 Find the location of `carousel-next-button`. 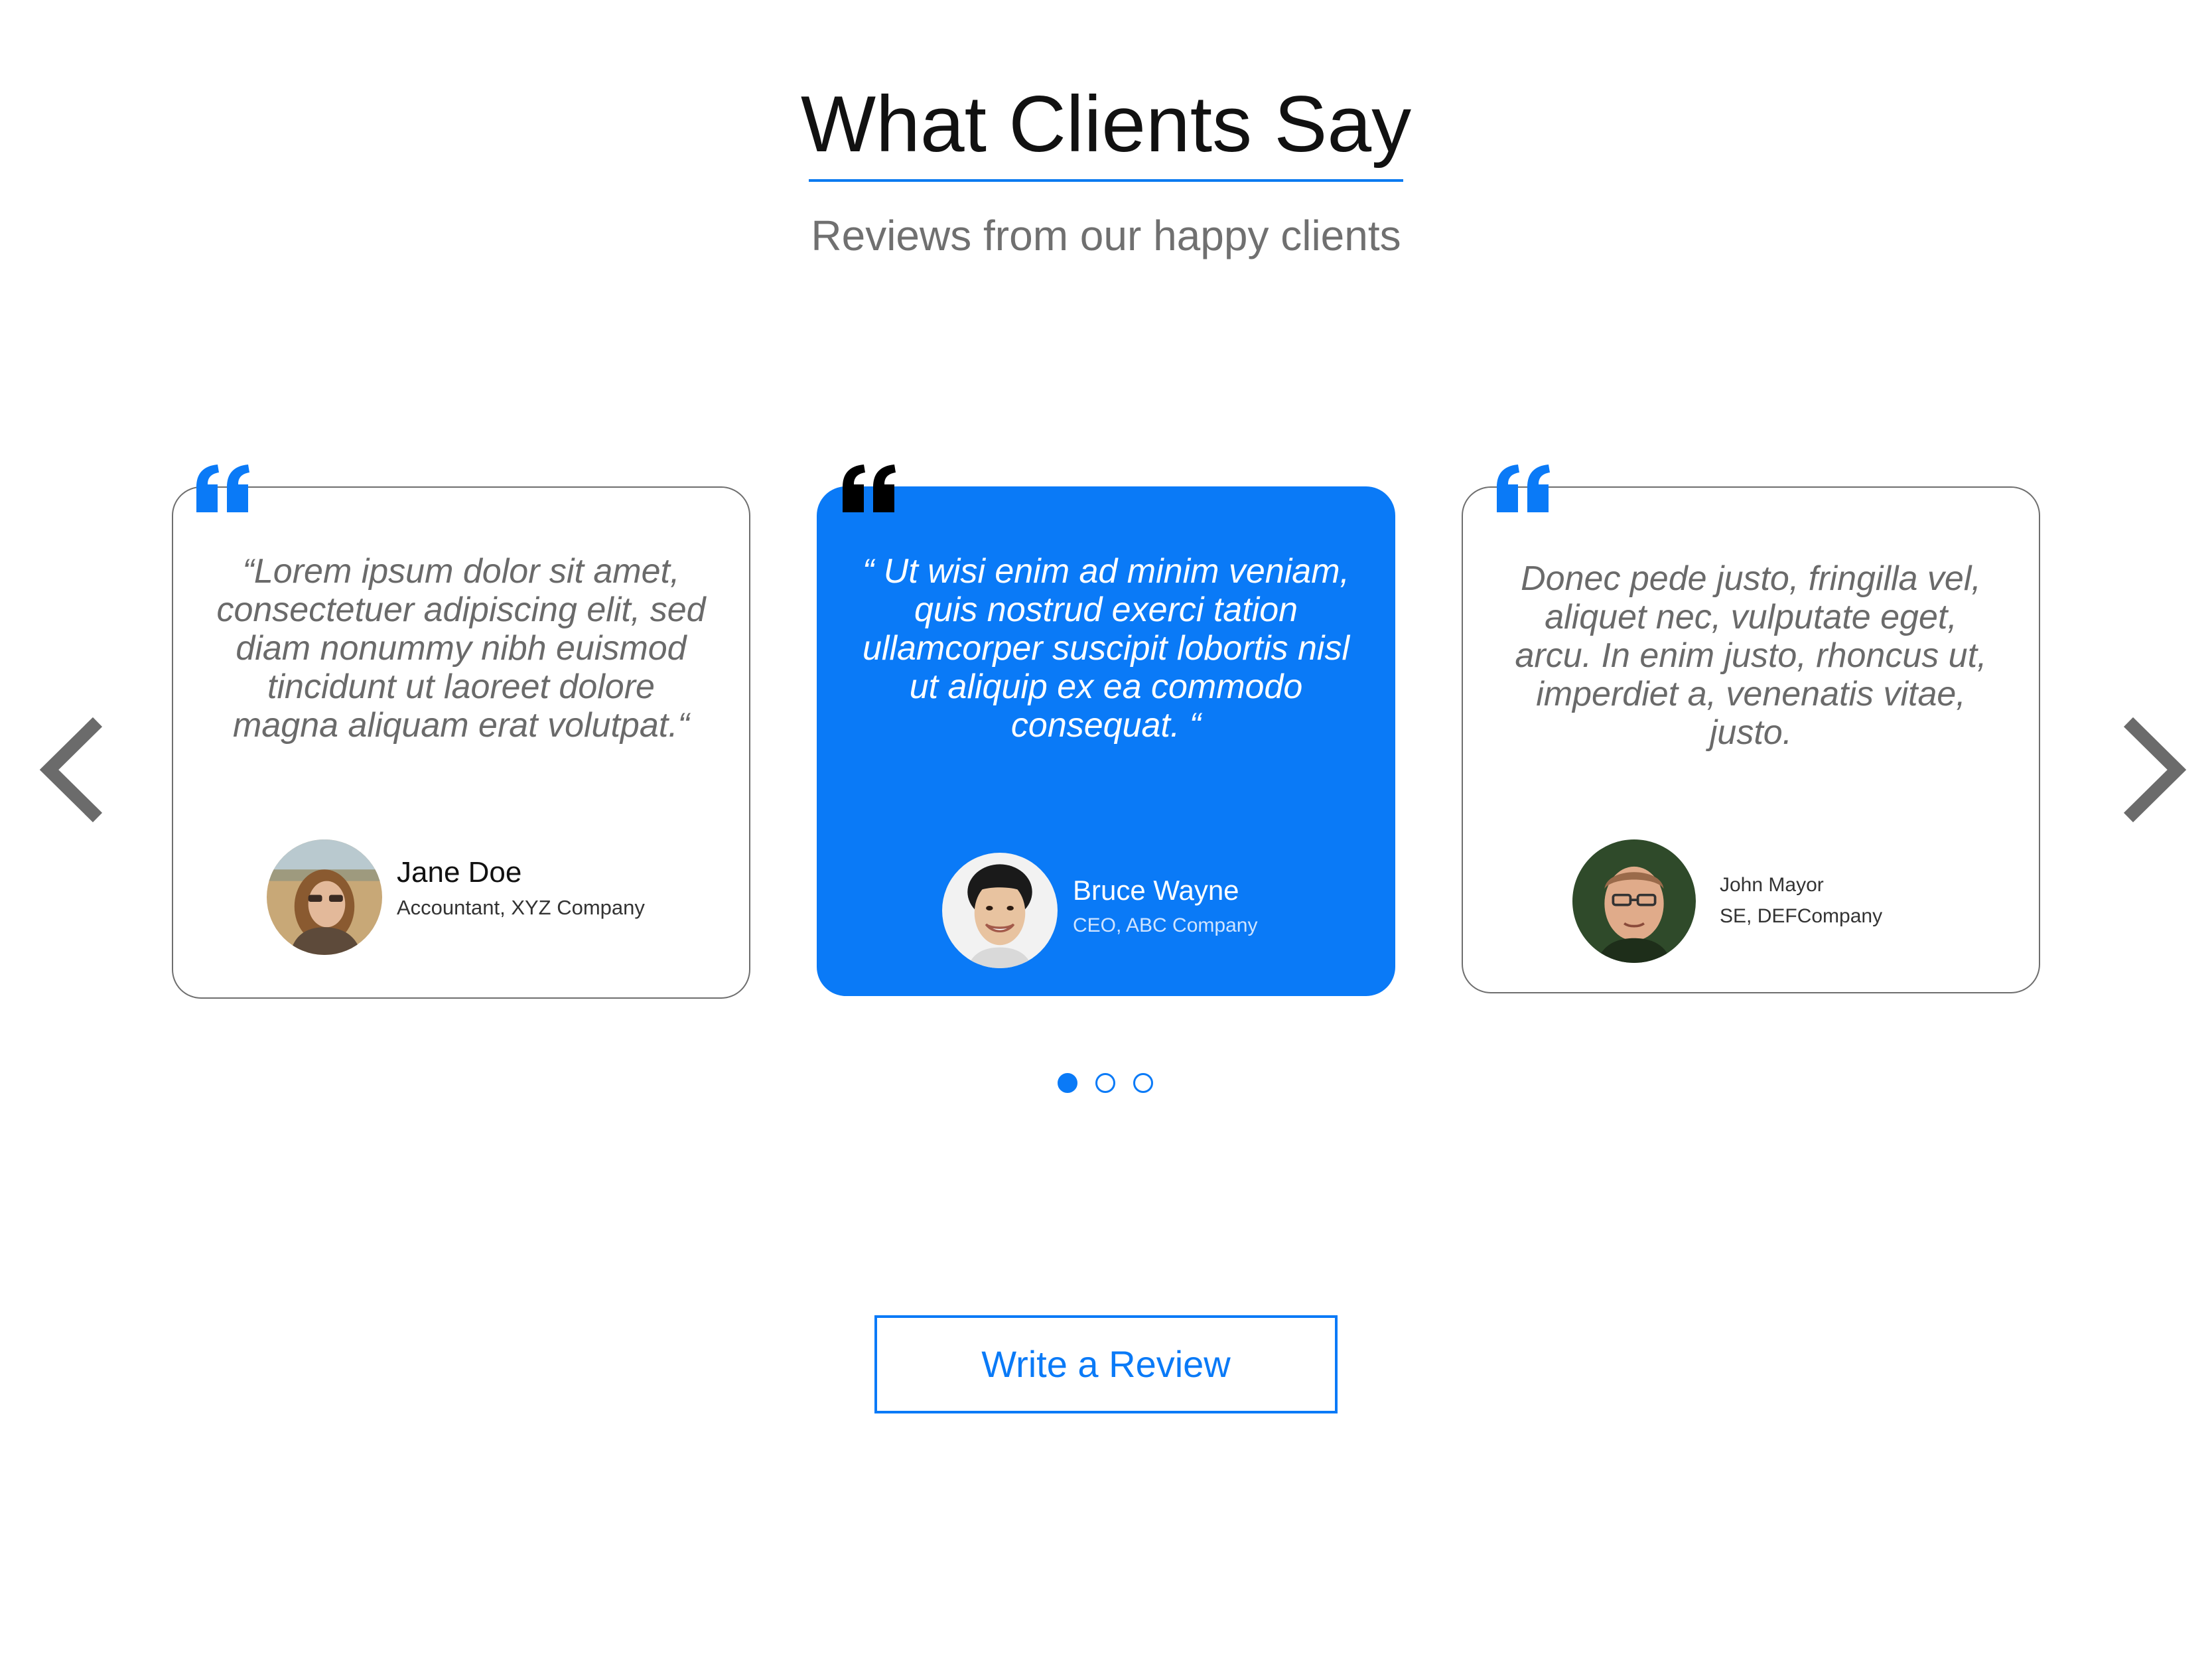

carousel-next-button is located at coordinates (2151, 770).